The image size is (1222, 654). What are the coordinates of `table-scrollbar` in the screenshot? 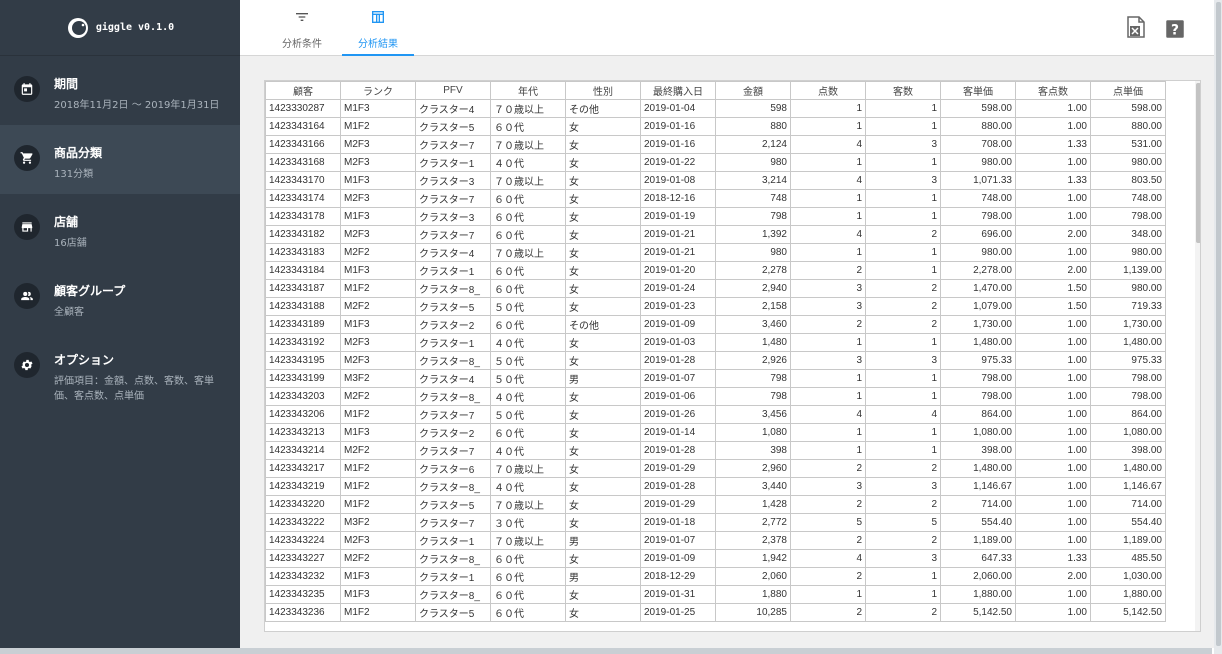 It's located at (1197, 356).